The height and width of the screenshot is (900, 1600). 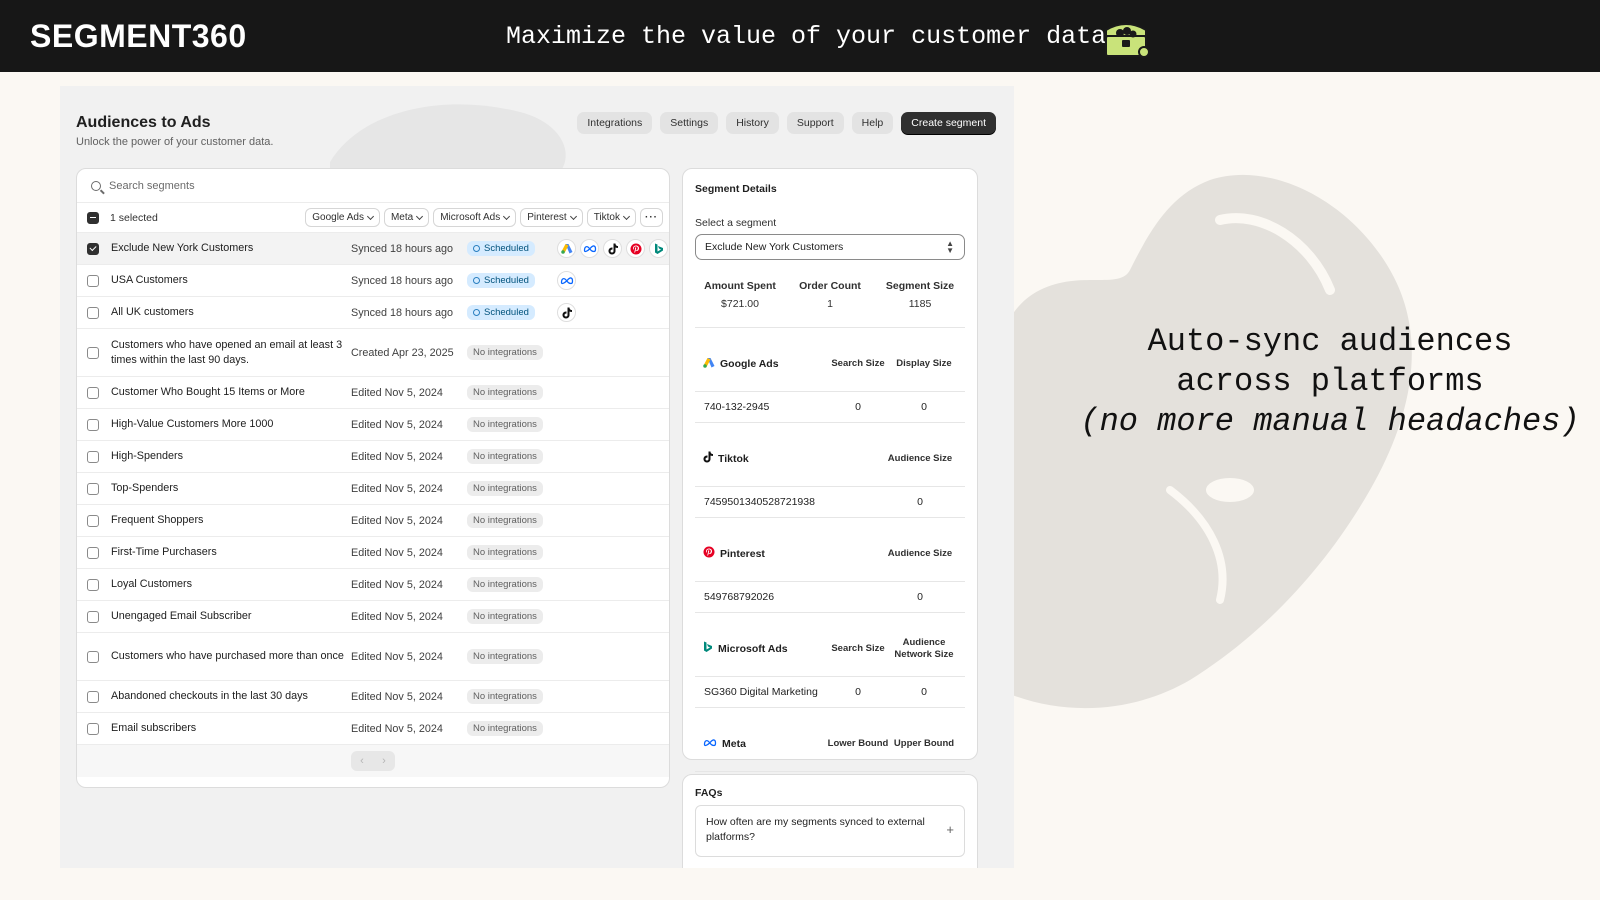 I want to click on platform-column-header: Lower Bound, so click(x=858, y=743).